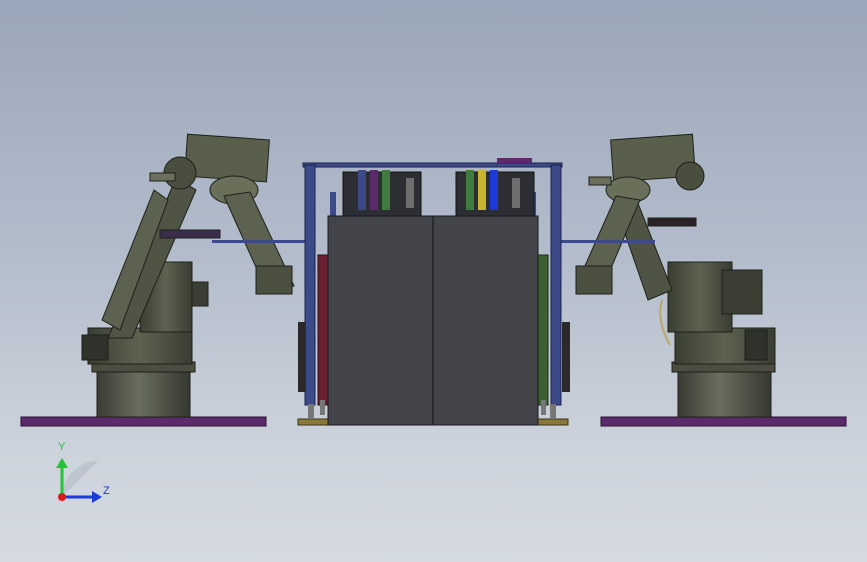 Image resolution: width=867 pixels, height=562 pixels. I want to click on right-robot, so click(668, 275).